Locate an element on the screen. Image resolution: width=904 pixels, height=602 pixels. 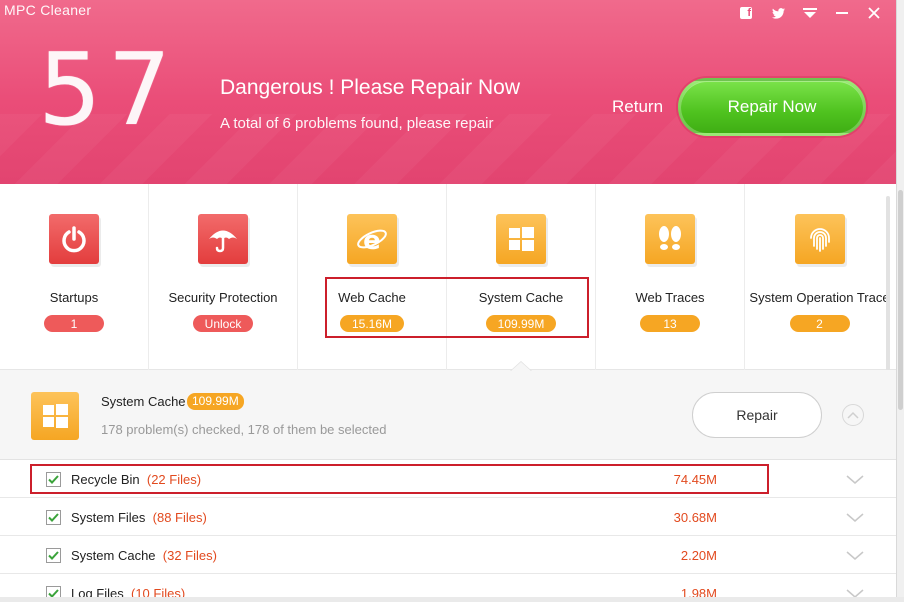
bottom-edge is located at coordinates (452, 599).